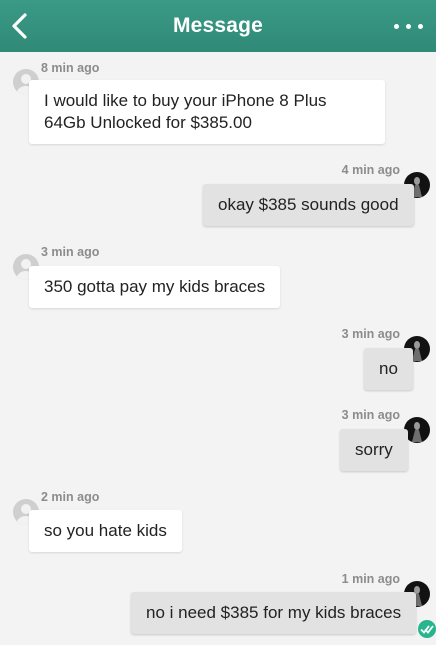 This screenshot has height=645, width=436. What do you see at coordinates (409, 26) in the screenshot?
I see `more-options-button` at bounding box center [409, 26].